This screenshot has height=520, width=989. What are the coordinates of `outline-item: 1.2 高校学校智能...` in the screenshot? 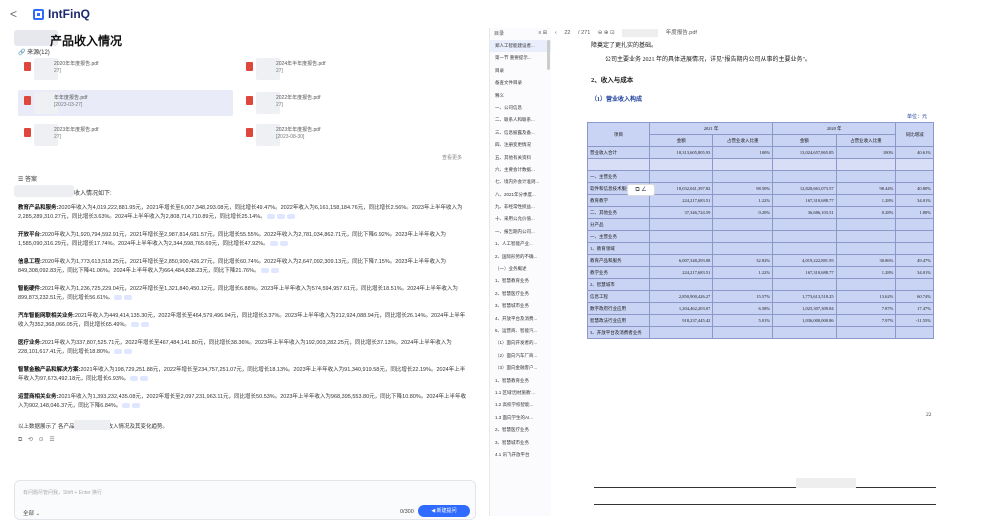 It's located at (520, 405).